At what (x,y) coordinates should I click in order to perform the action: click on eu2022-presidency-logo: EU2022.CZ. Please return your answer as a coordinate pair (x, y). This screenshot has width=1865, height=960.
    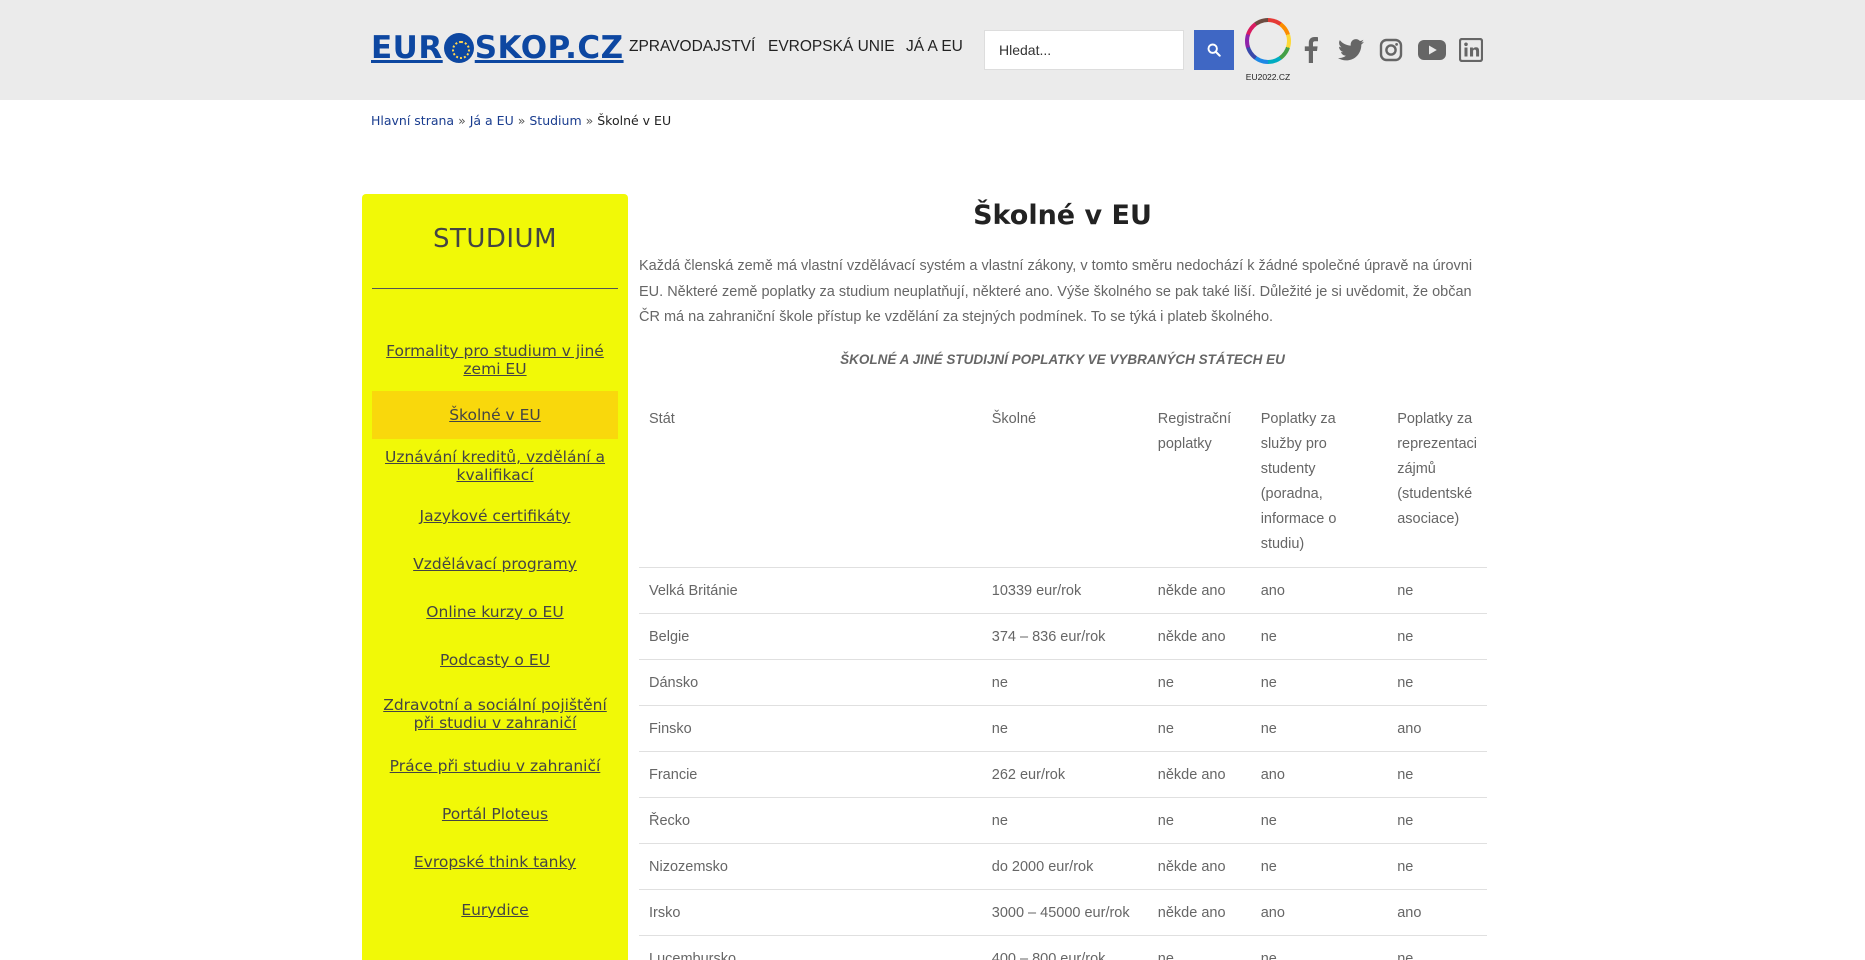
    Looking at the image, I should click on (1268, 51).